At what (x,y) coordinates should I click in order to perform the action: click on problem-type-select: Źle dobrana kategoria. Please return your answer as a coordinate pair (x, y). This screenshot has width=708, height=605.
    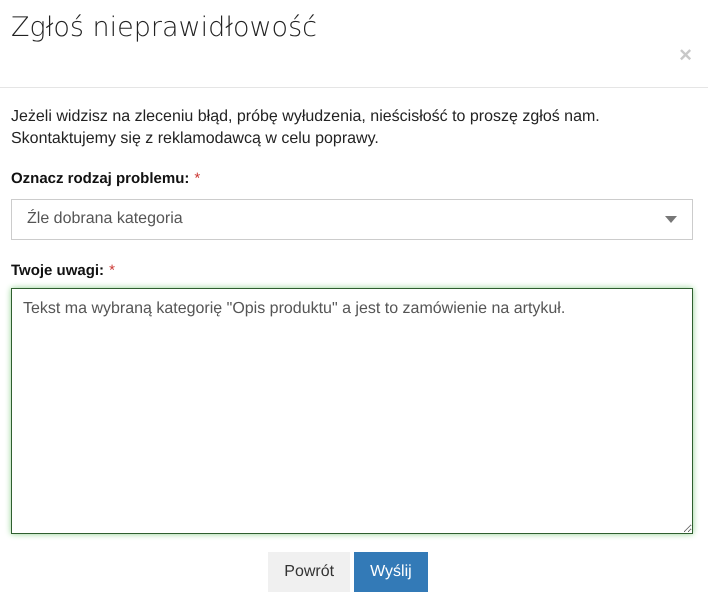
    Looking at the image, I should click on (352, 219).